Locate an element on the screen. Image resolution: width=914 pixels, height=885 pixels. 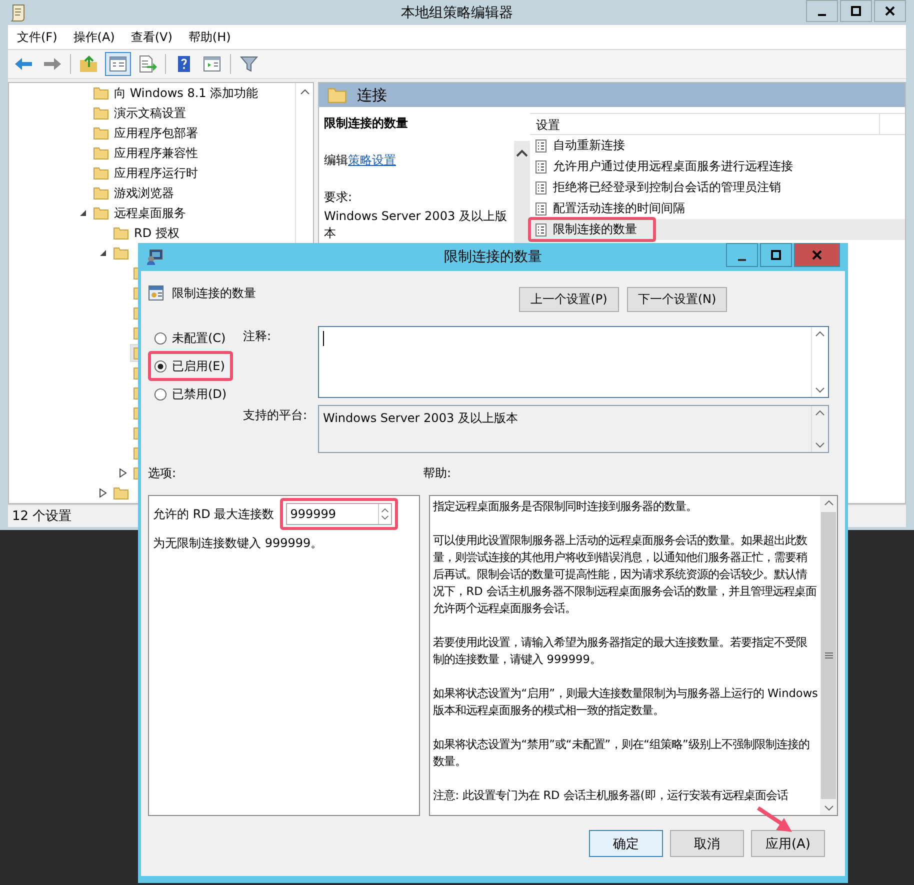
edit-label: 编辑 is located at coordinates (336, 160).